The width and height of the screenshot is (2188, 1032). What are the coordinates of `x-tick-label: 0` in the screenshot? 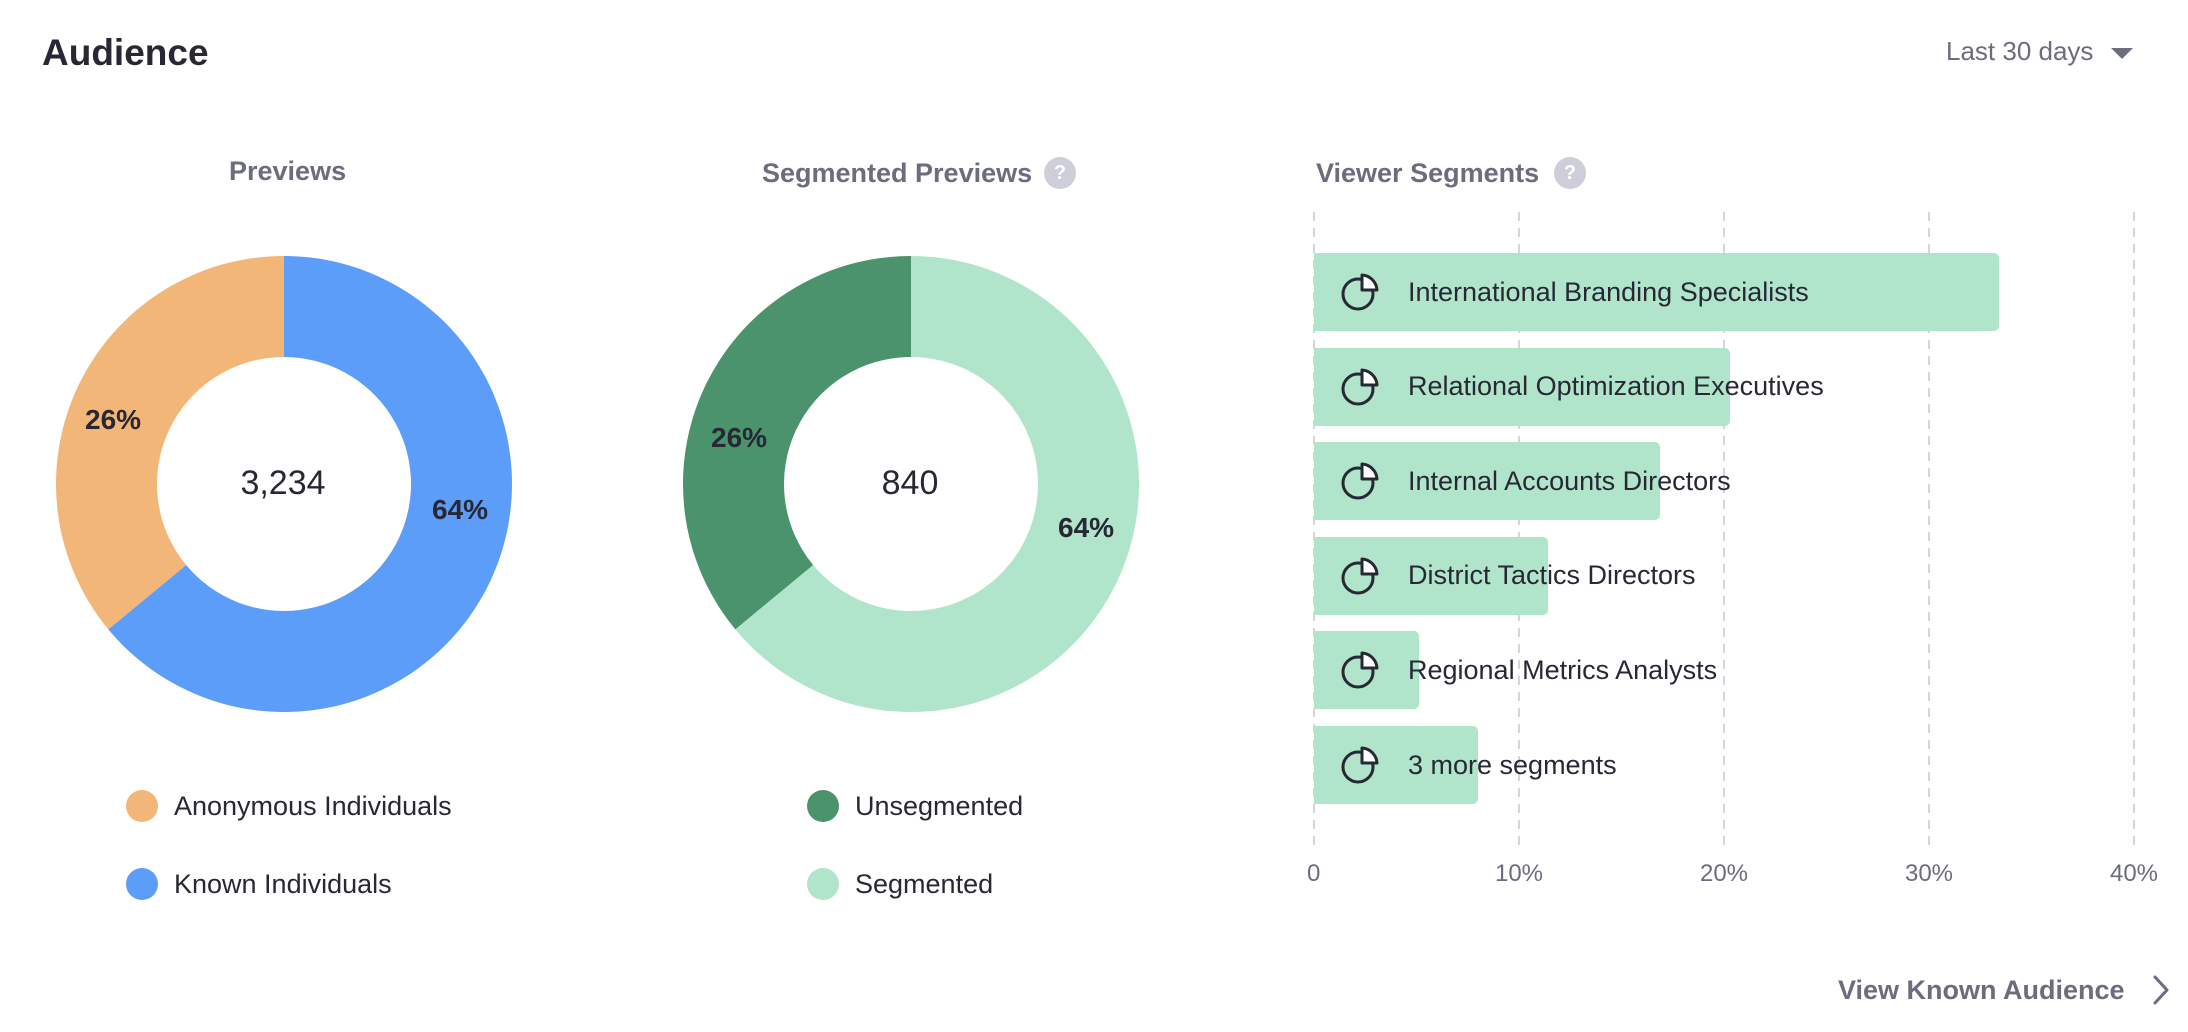 It's located at (1314, 873).